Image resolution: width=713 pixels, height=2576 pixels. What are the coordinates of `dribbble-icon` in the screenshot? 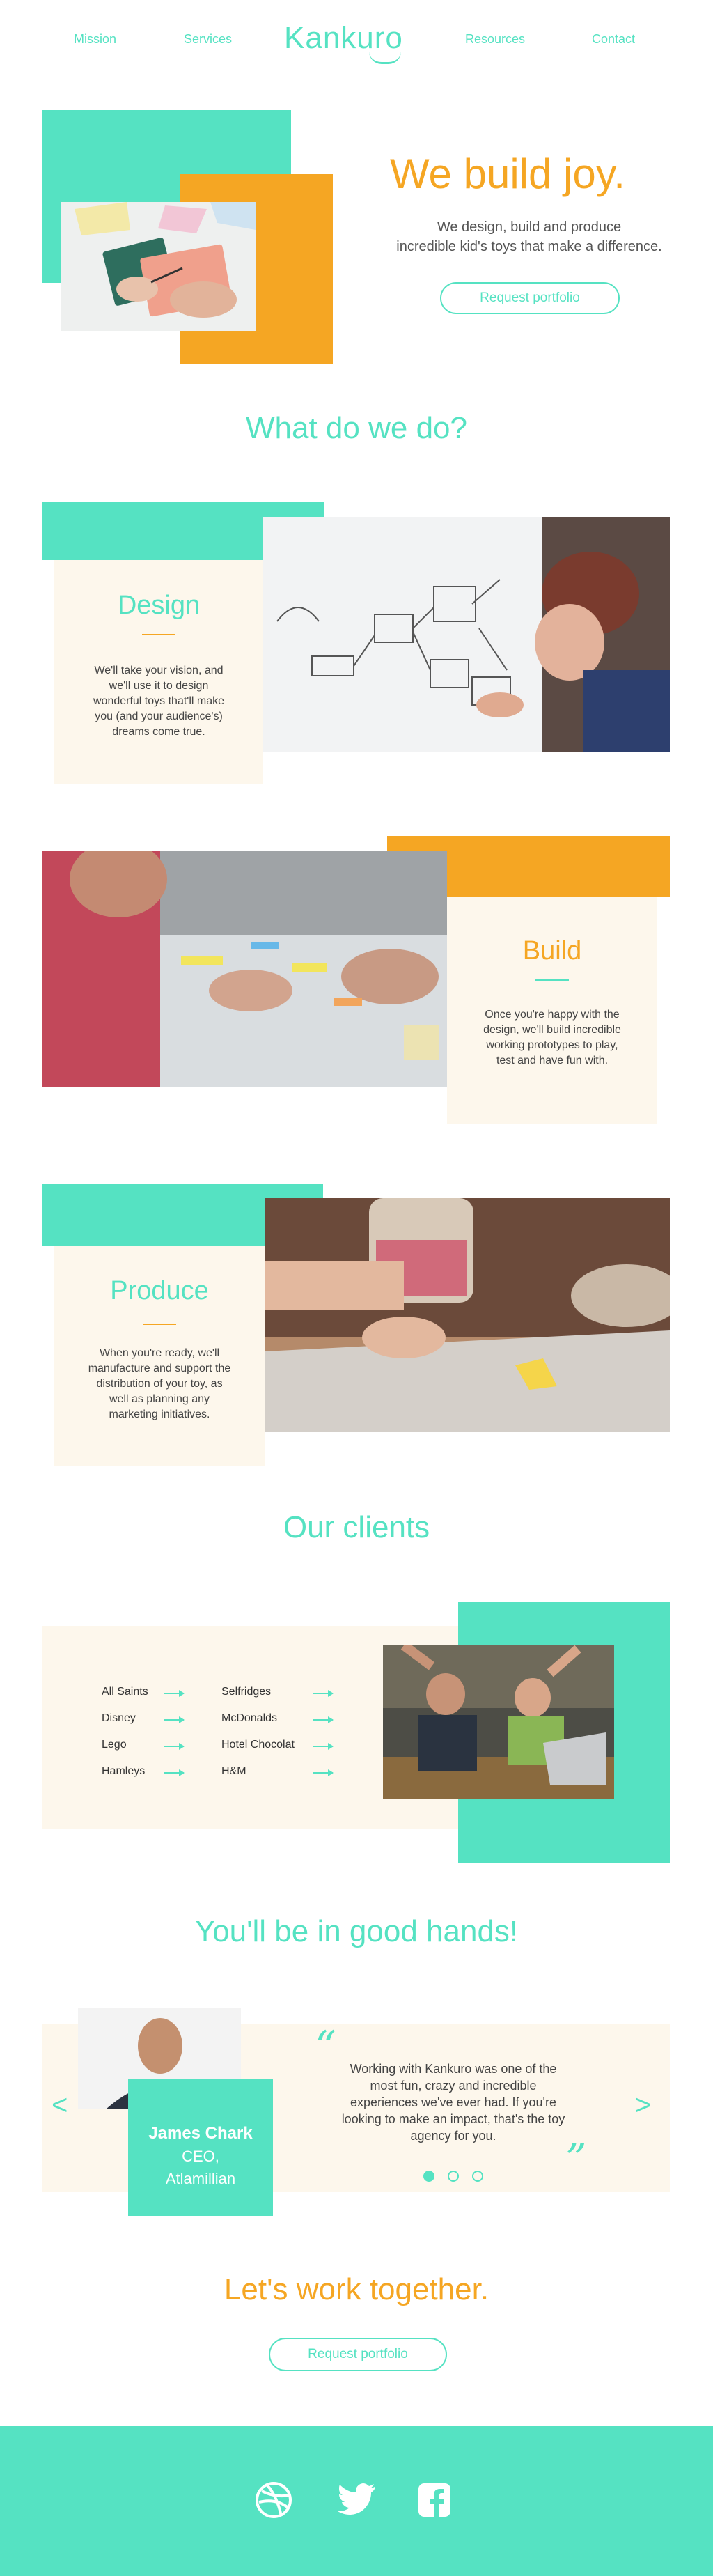 It's located at (273, 2500).